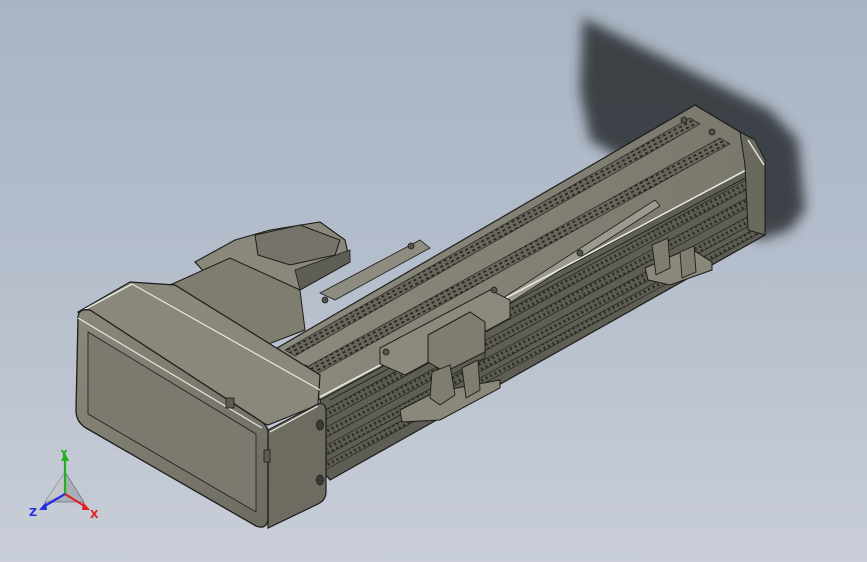 This screenshot has width=867, height=562. I want to click on orientation-triad: Y X Z, so click(65, 486).